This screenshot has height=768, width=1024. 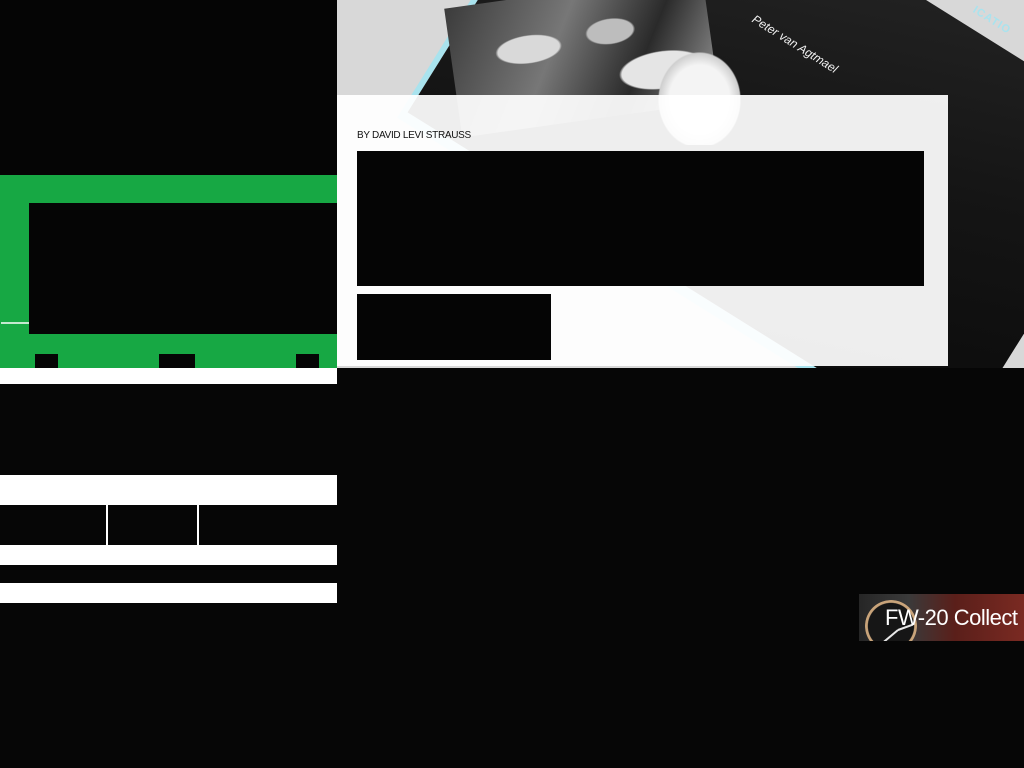 I want to click on left-top-block, so click(x=168, y=87).